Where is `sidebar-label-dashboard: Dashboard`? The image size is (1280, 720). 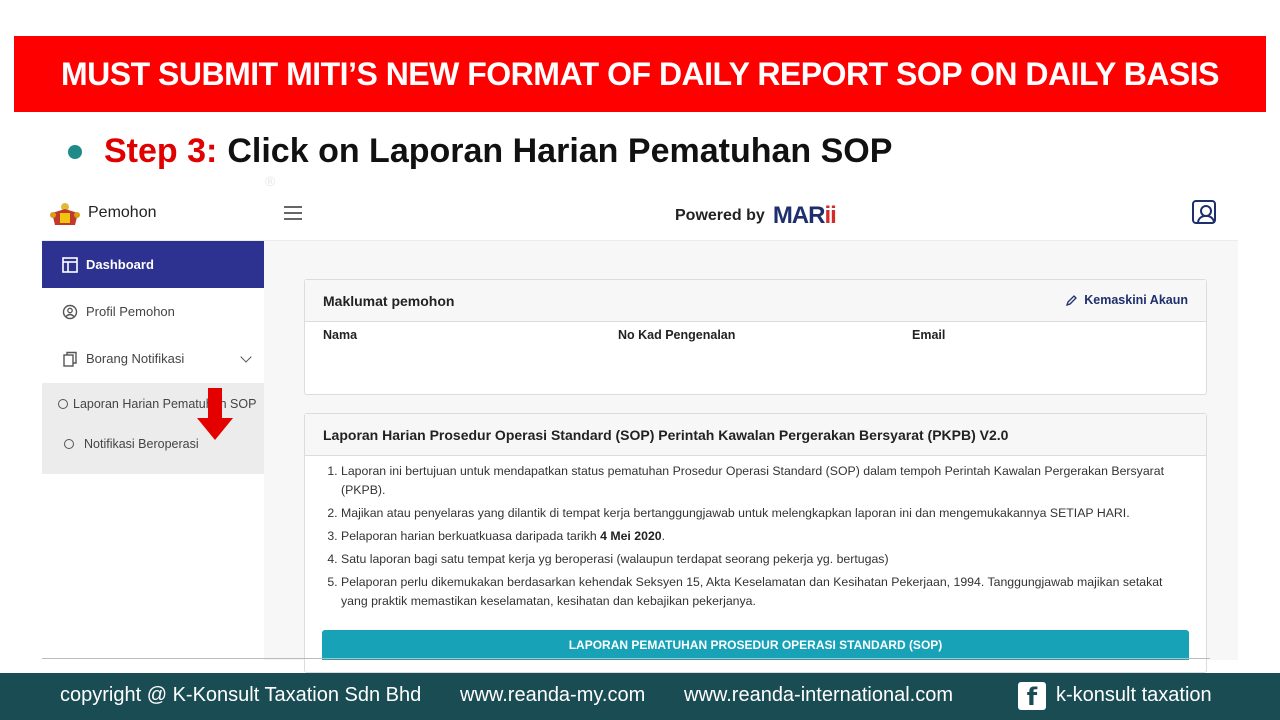
sidebar-label-dashboard: Dashboard is located at coordinates (120, 264).